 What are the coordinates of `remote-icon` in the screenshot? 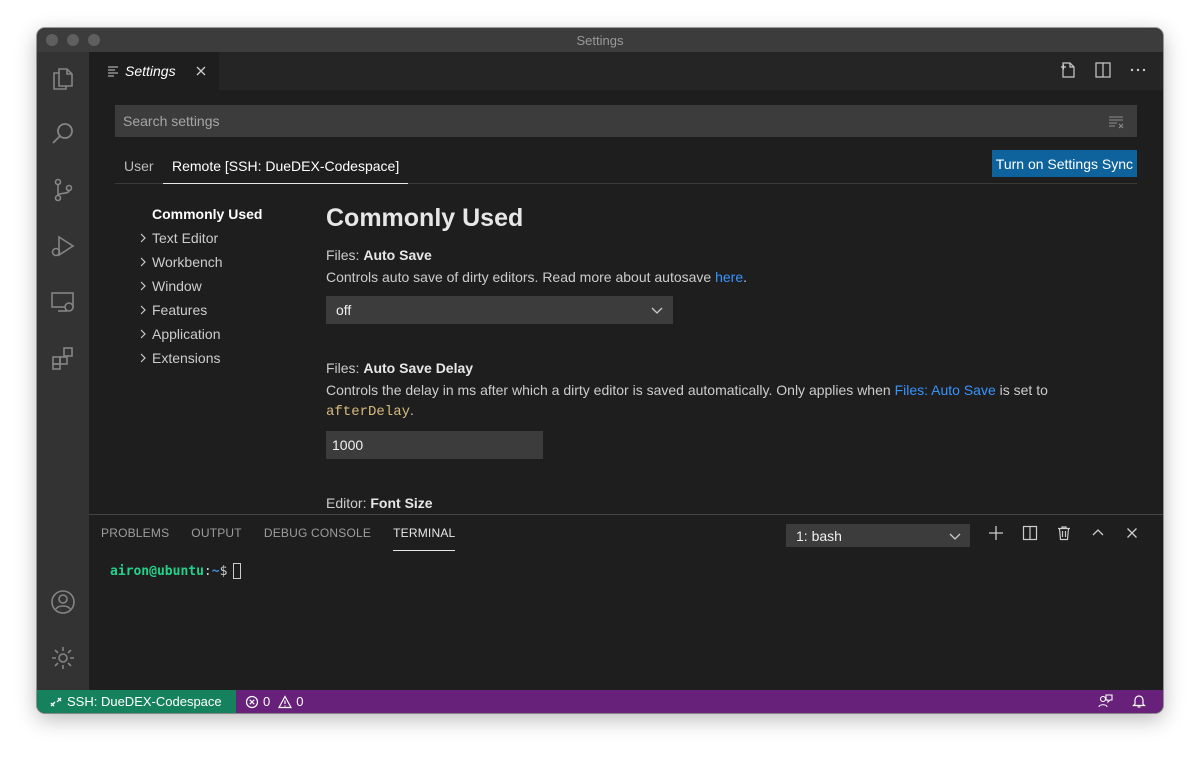 It's located at (56, 701).